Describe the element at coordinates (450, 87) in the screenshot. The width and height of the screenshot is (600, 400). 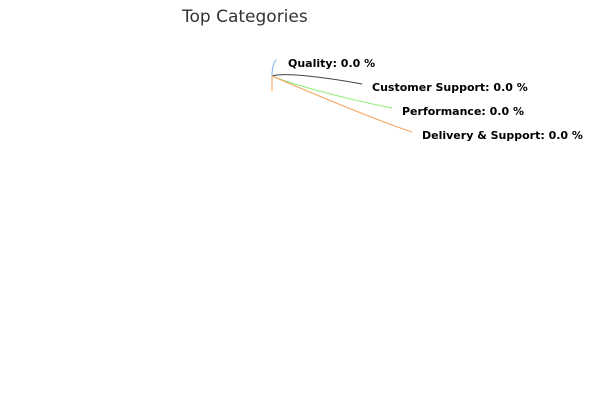
I see `pie-slice-label-1: Customer Support: 0.0 %` at that location.